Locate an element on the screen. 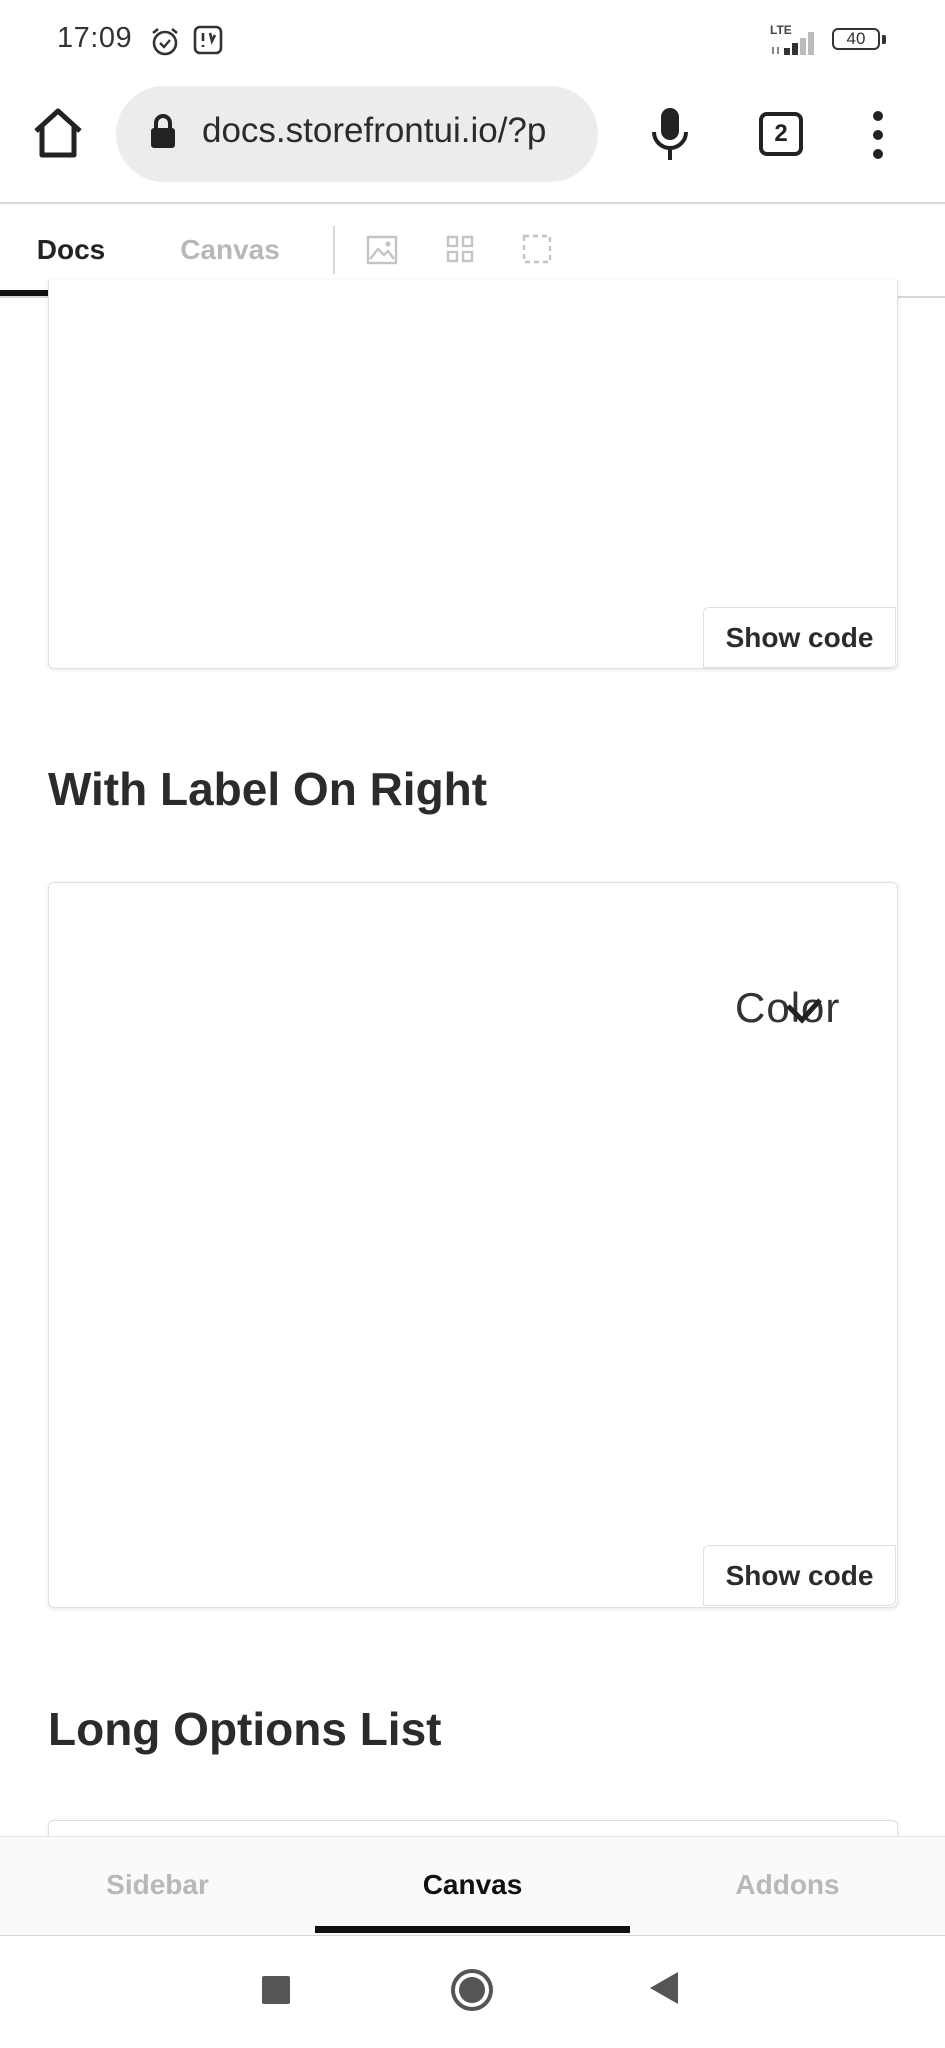 This screenshot has height=2048, width=945. battery-icon: 40 is located at coordinates (859, 40).